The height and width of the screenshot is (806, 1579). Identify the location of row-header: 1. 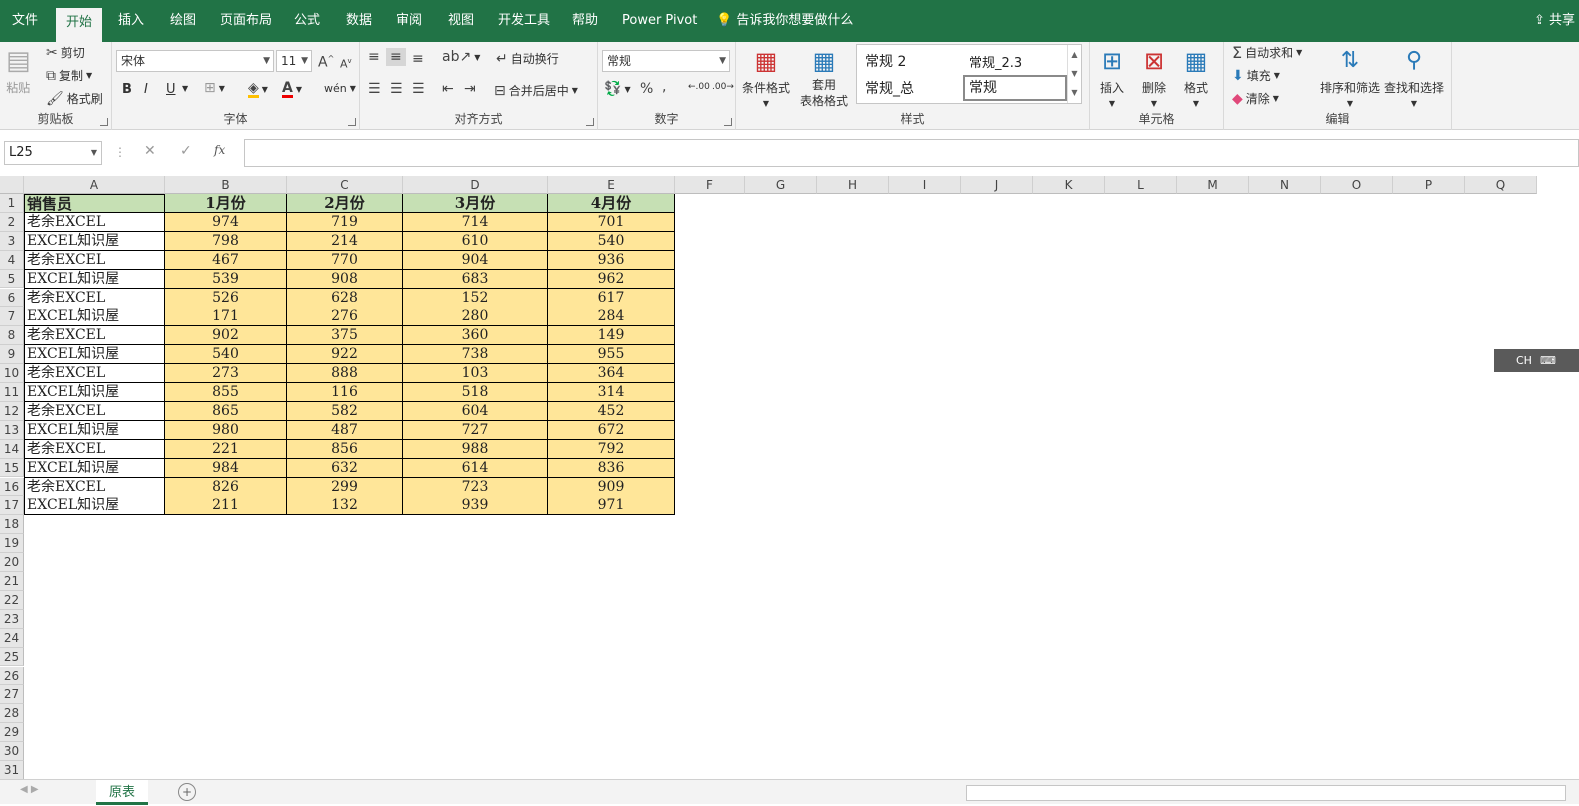
(12, 203).